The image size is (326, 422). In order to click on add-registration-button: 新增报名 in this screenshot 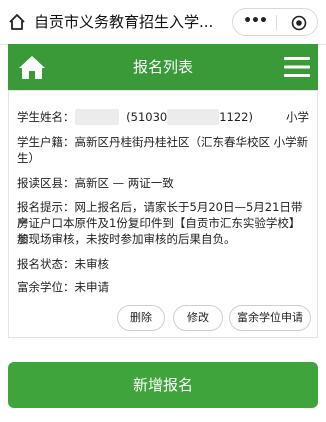, I will do `click(163, 385)`.